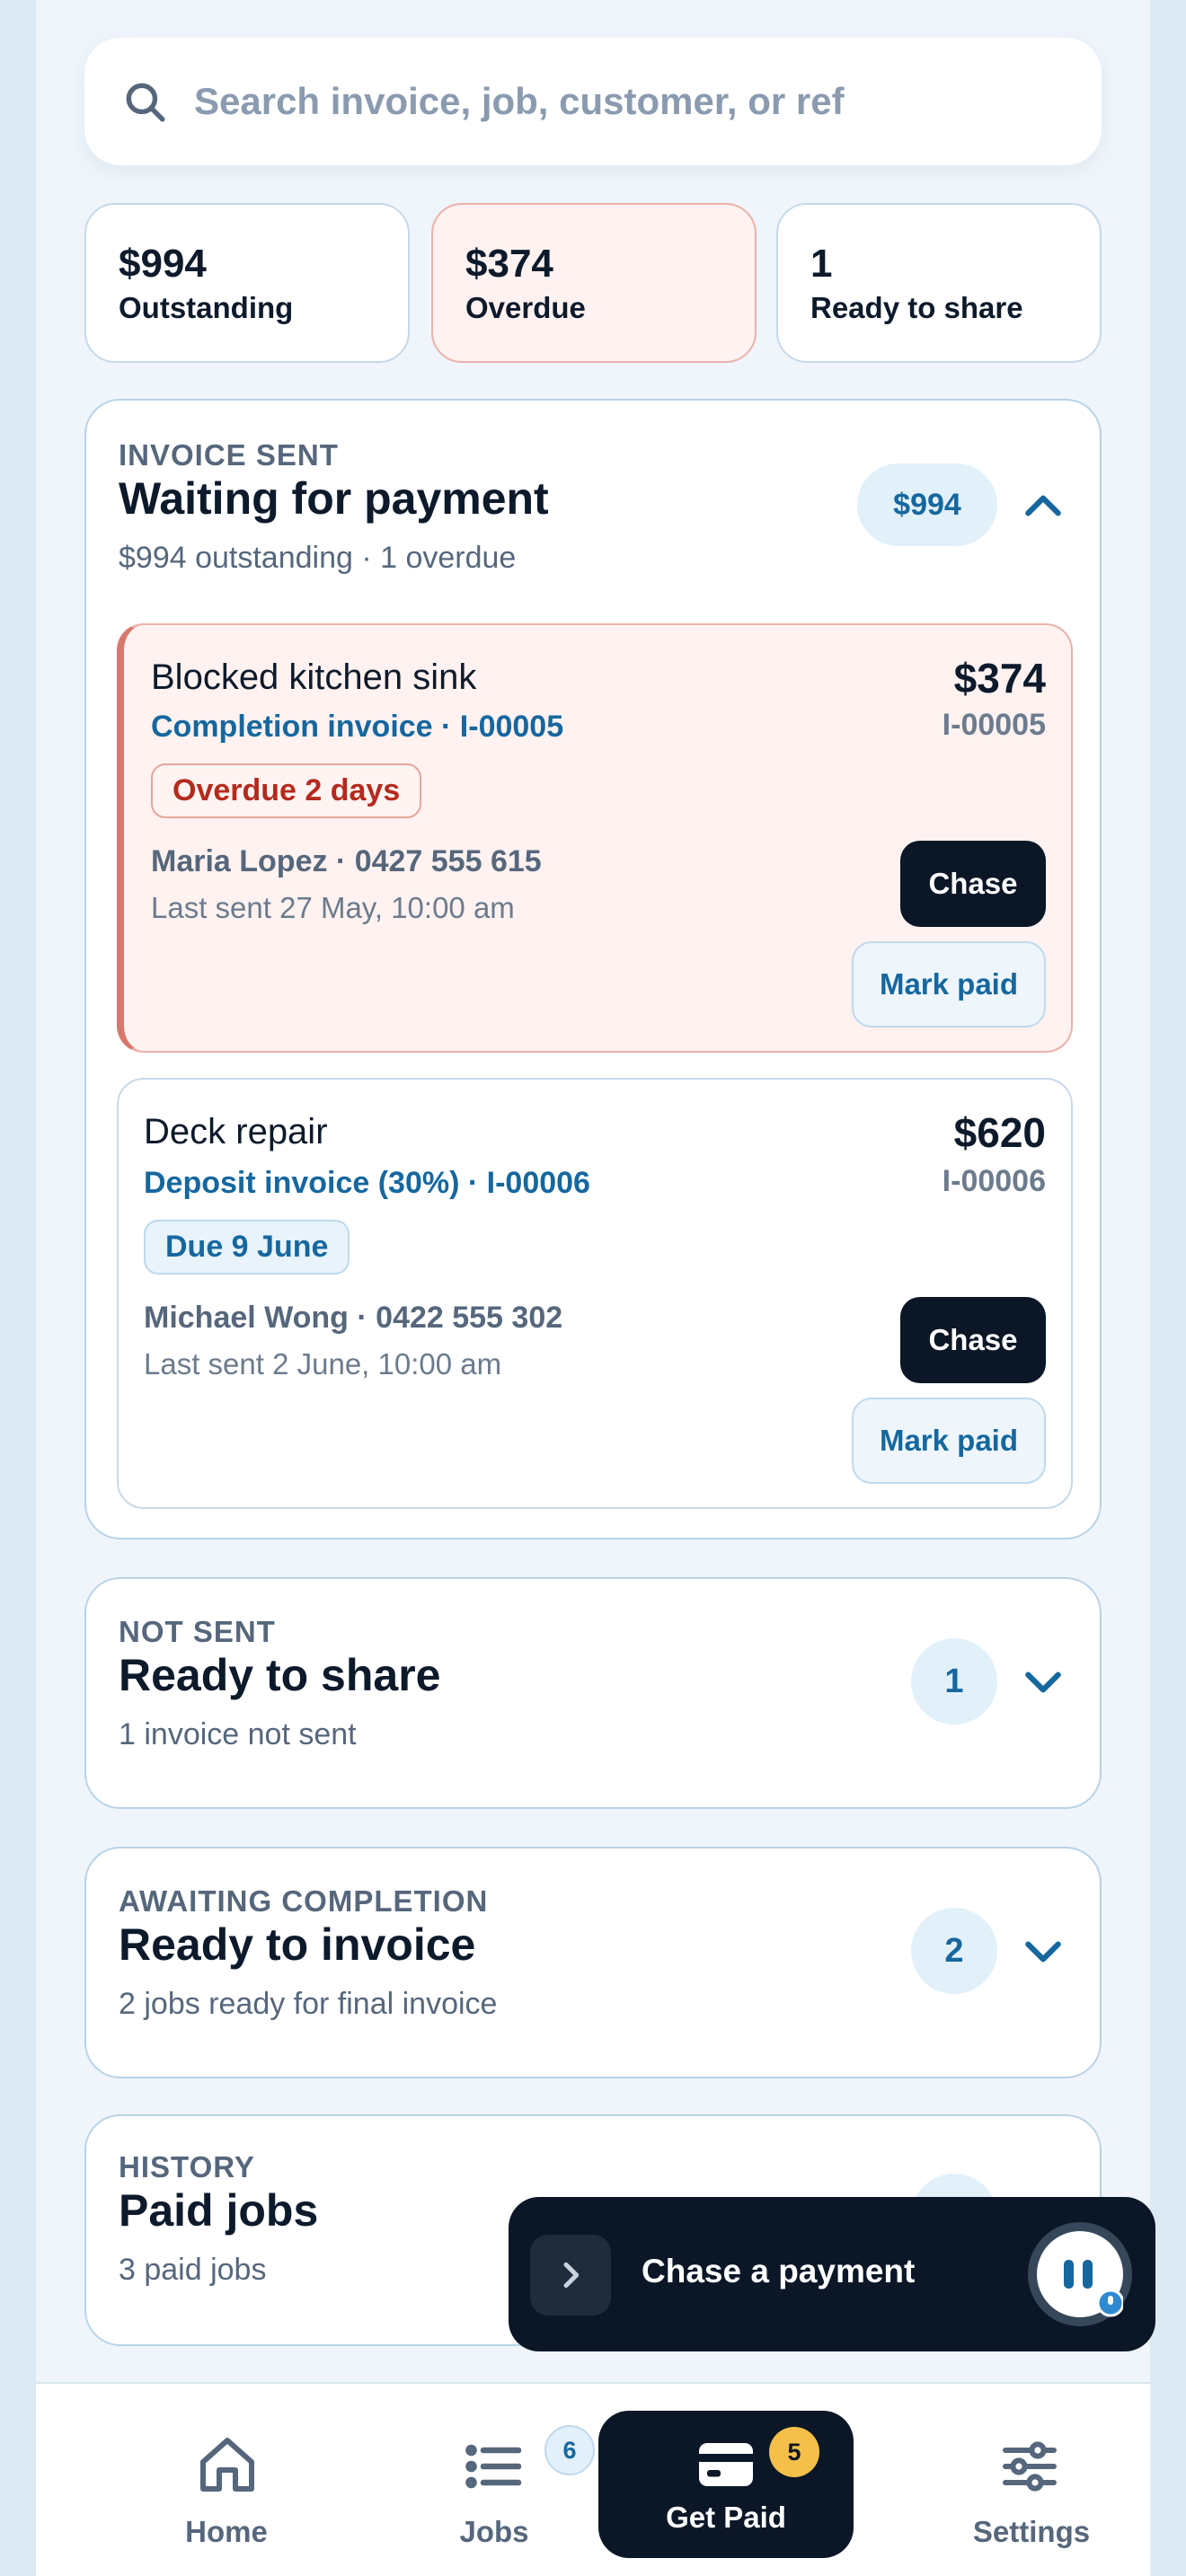 This screenshot has height=2576, width=1186. I want to click on customer-contact: Michael Wong · 0422 555 302, so click(353, 1318).